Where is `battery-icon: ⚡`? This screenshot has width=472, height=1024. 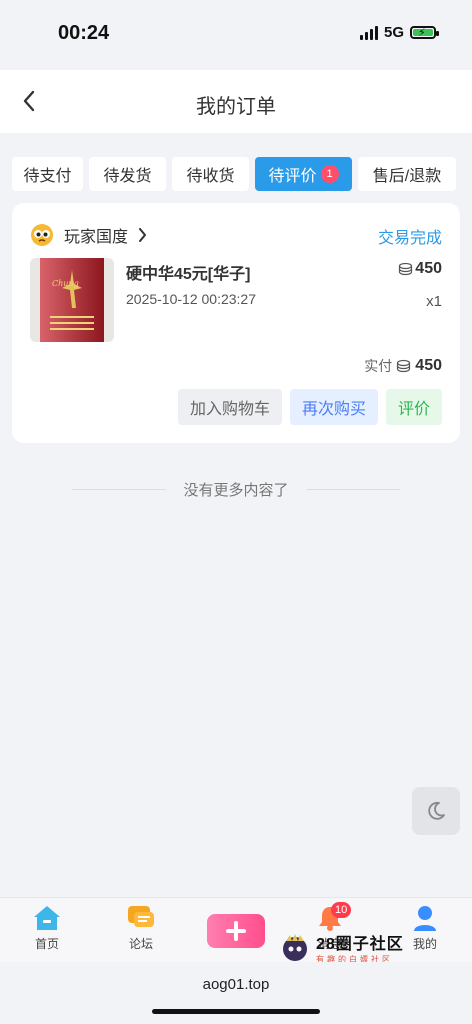 battery-icon: ⚡ is located at coordinates (424, 32).